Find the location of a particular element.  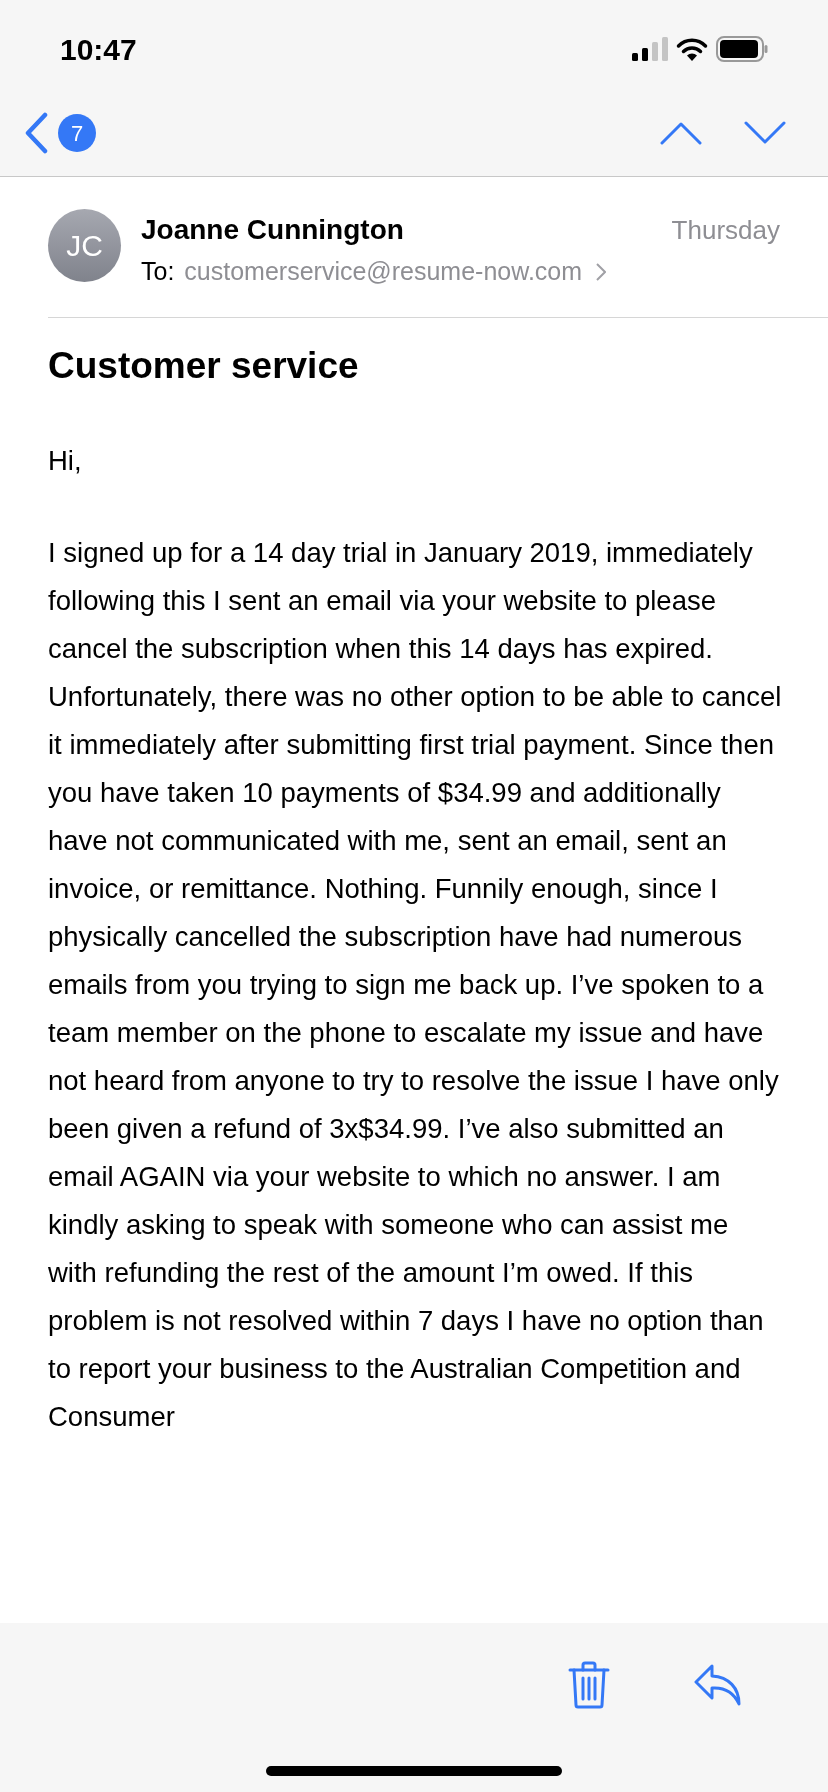

recipient-address: customerservice@resume-now.com is located at coordinates (383, 272).